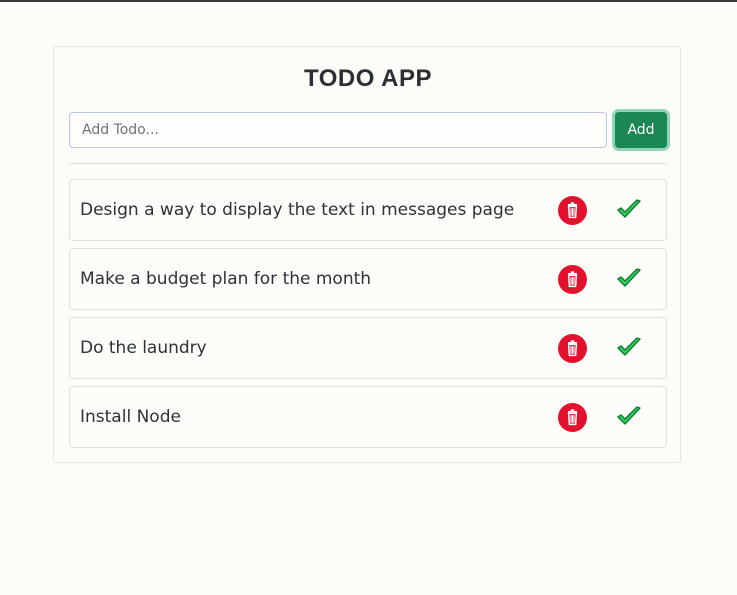 The height and width of the screenshot is (595, 737). Describe the element at coordinates (143, 348) in the screenshot. I see `todo-item-text: Do the laundry` at that location.